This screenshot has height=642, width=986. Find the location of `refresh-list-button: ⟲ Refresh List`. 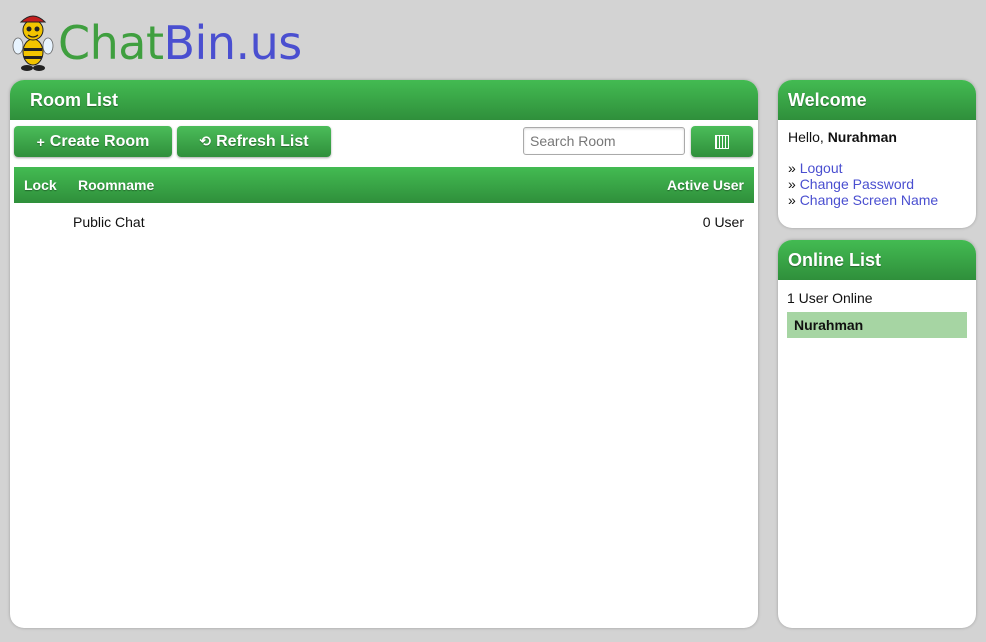

refresh-list-button: ⟲ Refresh List is located at coordinates (254, 141).